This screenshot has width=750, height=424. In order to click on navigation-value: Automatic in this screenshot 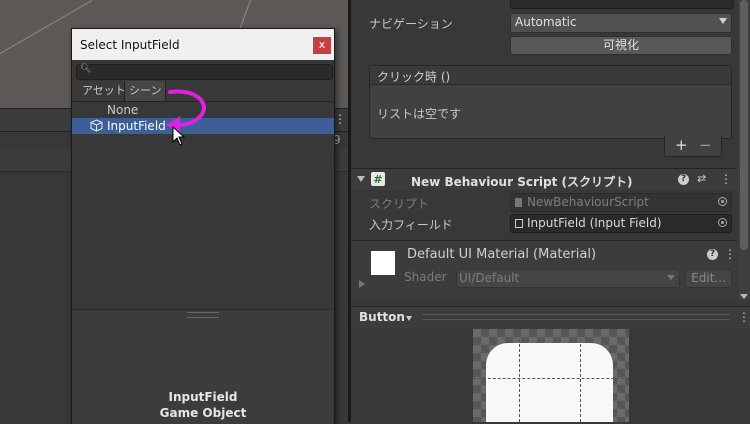, I will do `click(546, 22)`.